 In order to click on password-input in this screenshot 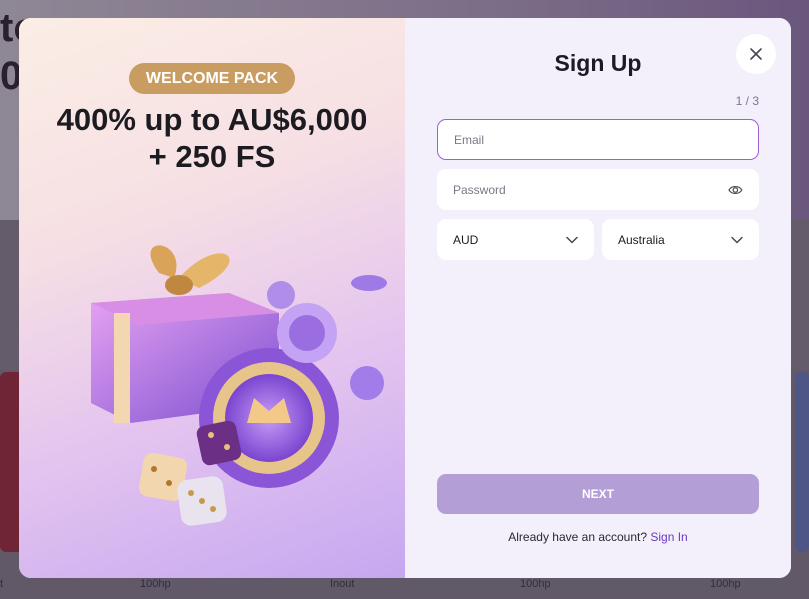, I will do `click(587, 189)`.